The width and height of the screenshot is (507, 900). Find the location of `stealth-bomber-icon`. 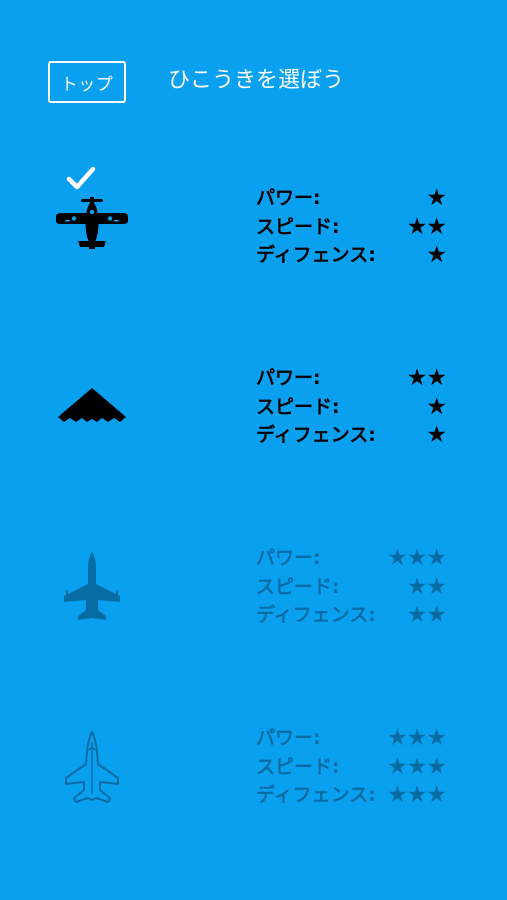

stealth-bomber-icon is located at coordinates (92, 405).